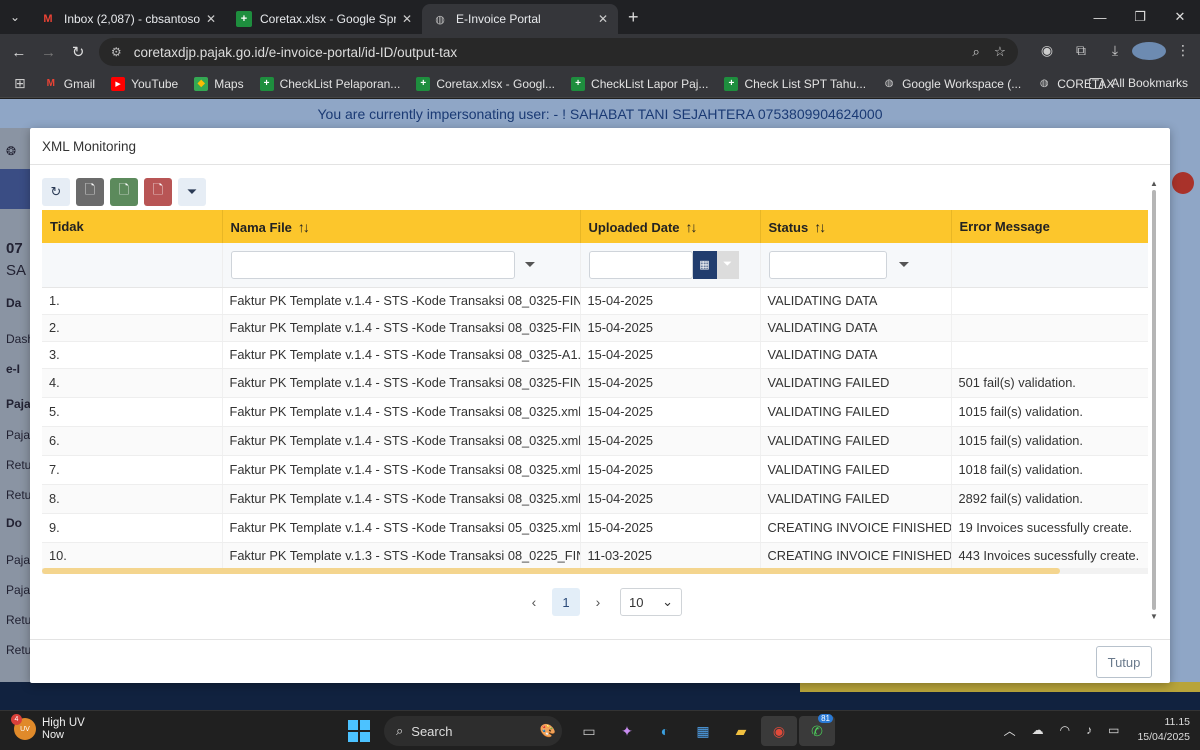 This screenshot has width=1200, height=750. Describe the element at coordinates (15, 17) in the screenshot. I see `tab-search-chevron-icon: ⌄` at that location.